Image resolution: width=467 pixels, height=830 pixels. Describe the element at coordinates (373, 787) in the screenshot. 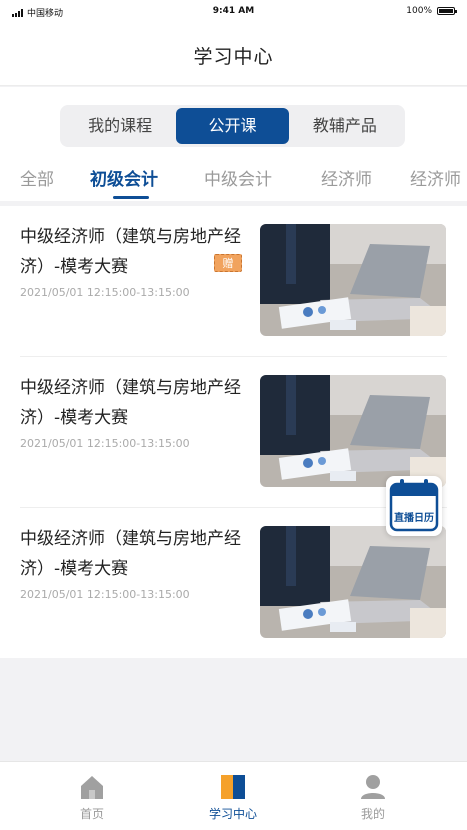

I see `user-icon` at that location.